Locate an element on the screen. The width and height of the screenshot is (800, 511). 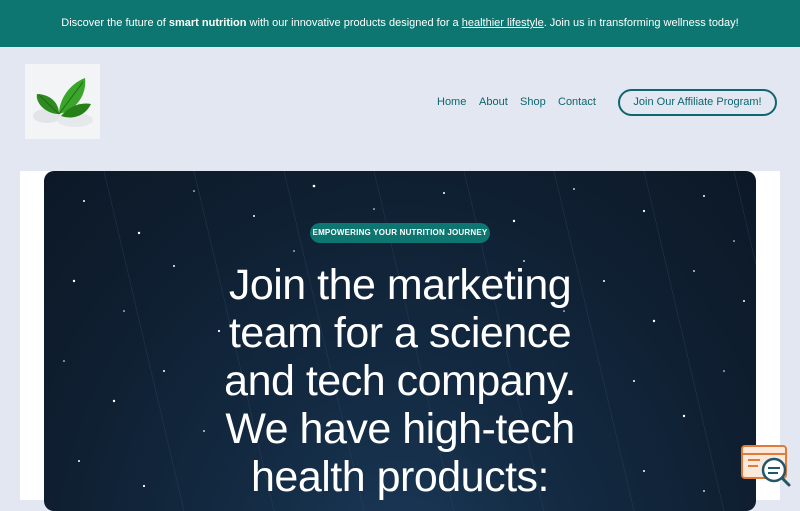
announcement-text-before: Discover the future of is located at coordinates (115, 23).